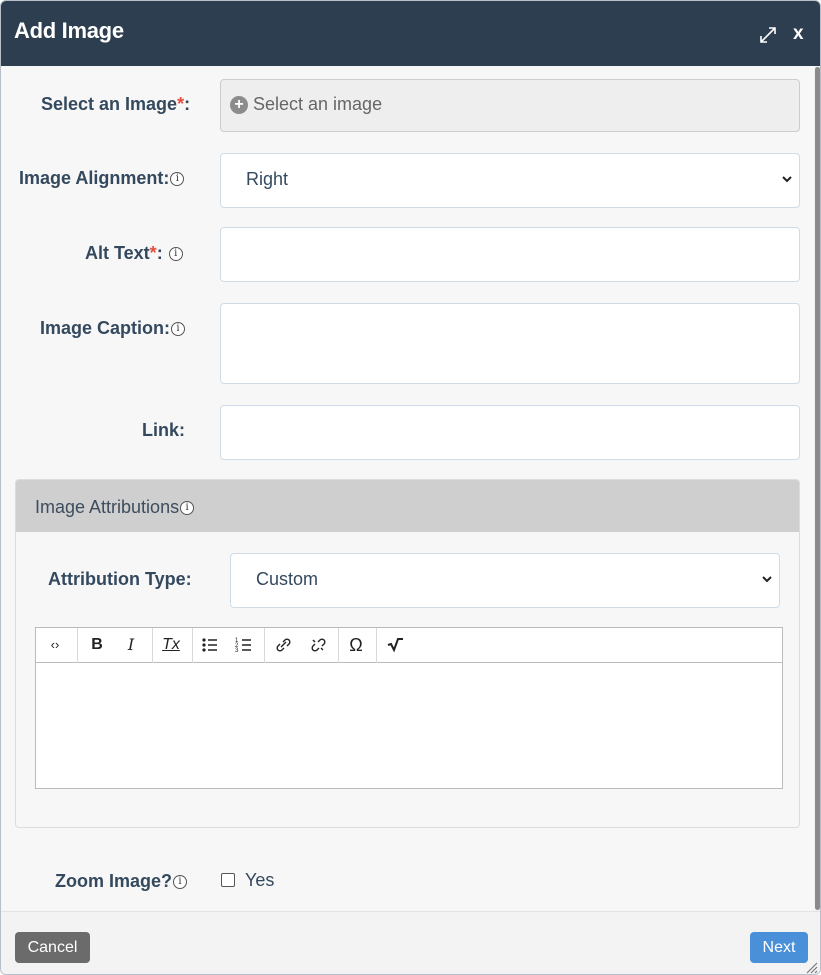 The height and width of the screenshot is (975, 821). Describe the element at coordinates (356, 645) in the screenshot. I see `special-character-button: Ω` at that location.